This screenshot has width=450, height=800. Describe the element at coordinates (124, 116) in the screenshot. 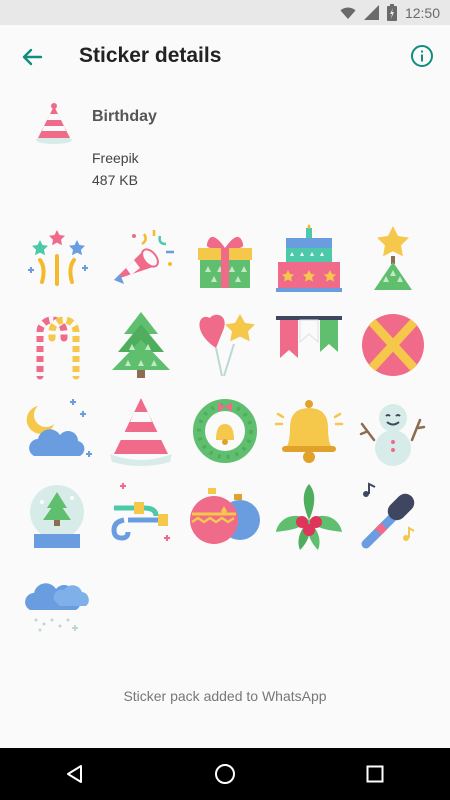

I see `pack-name: Birthday` at that location.